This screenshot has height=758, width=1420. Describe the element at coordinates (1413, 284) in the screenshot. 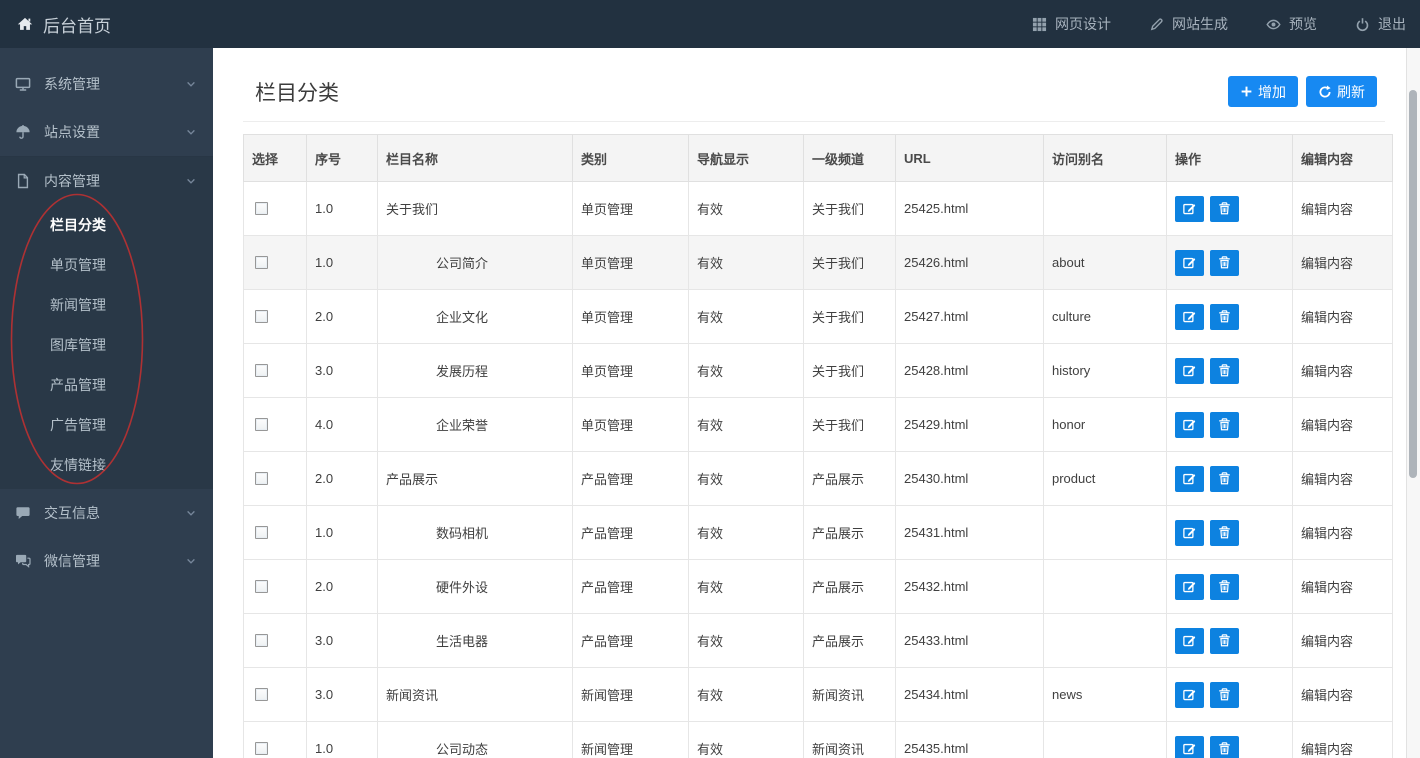

I see `scrollbar-thumb` at that location.